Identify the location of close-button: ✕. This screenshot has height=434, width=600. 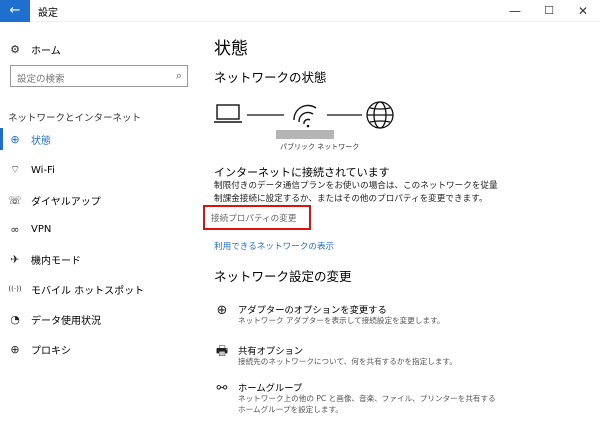
(583, 11).